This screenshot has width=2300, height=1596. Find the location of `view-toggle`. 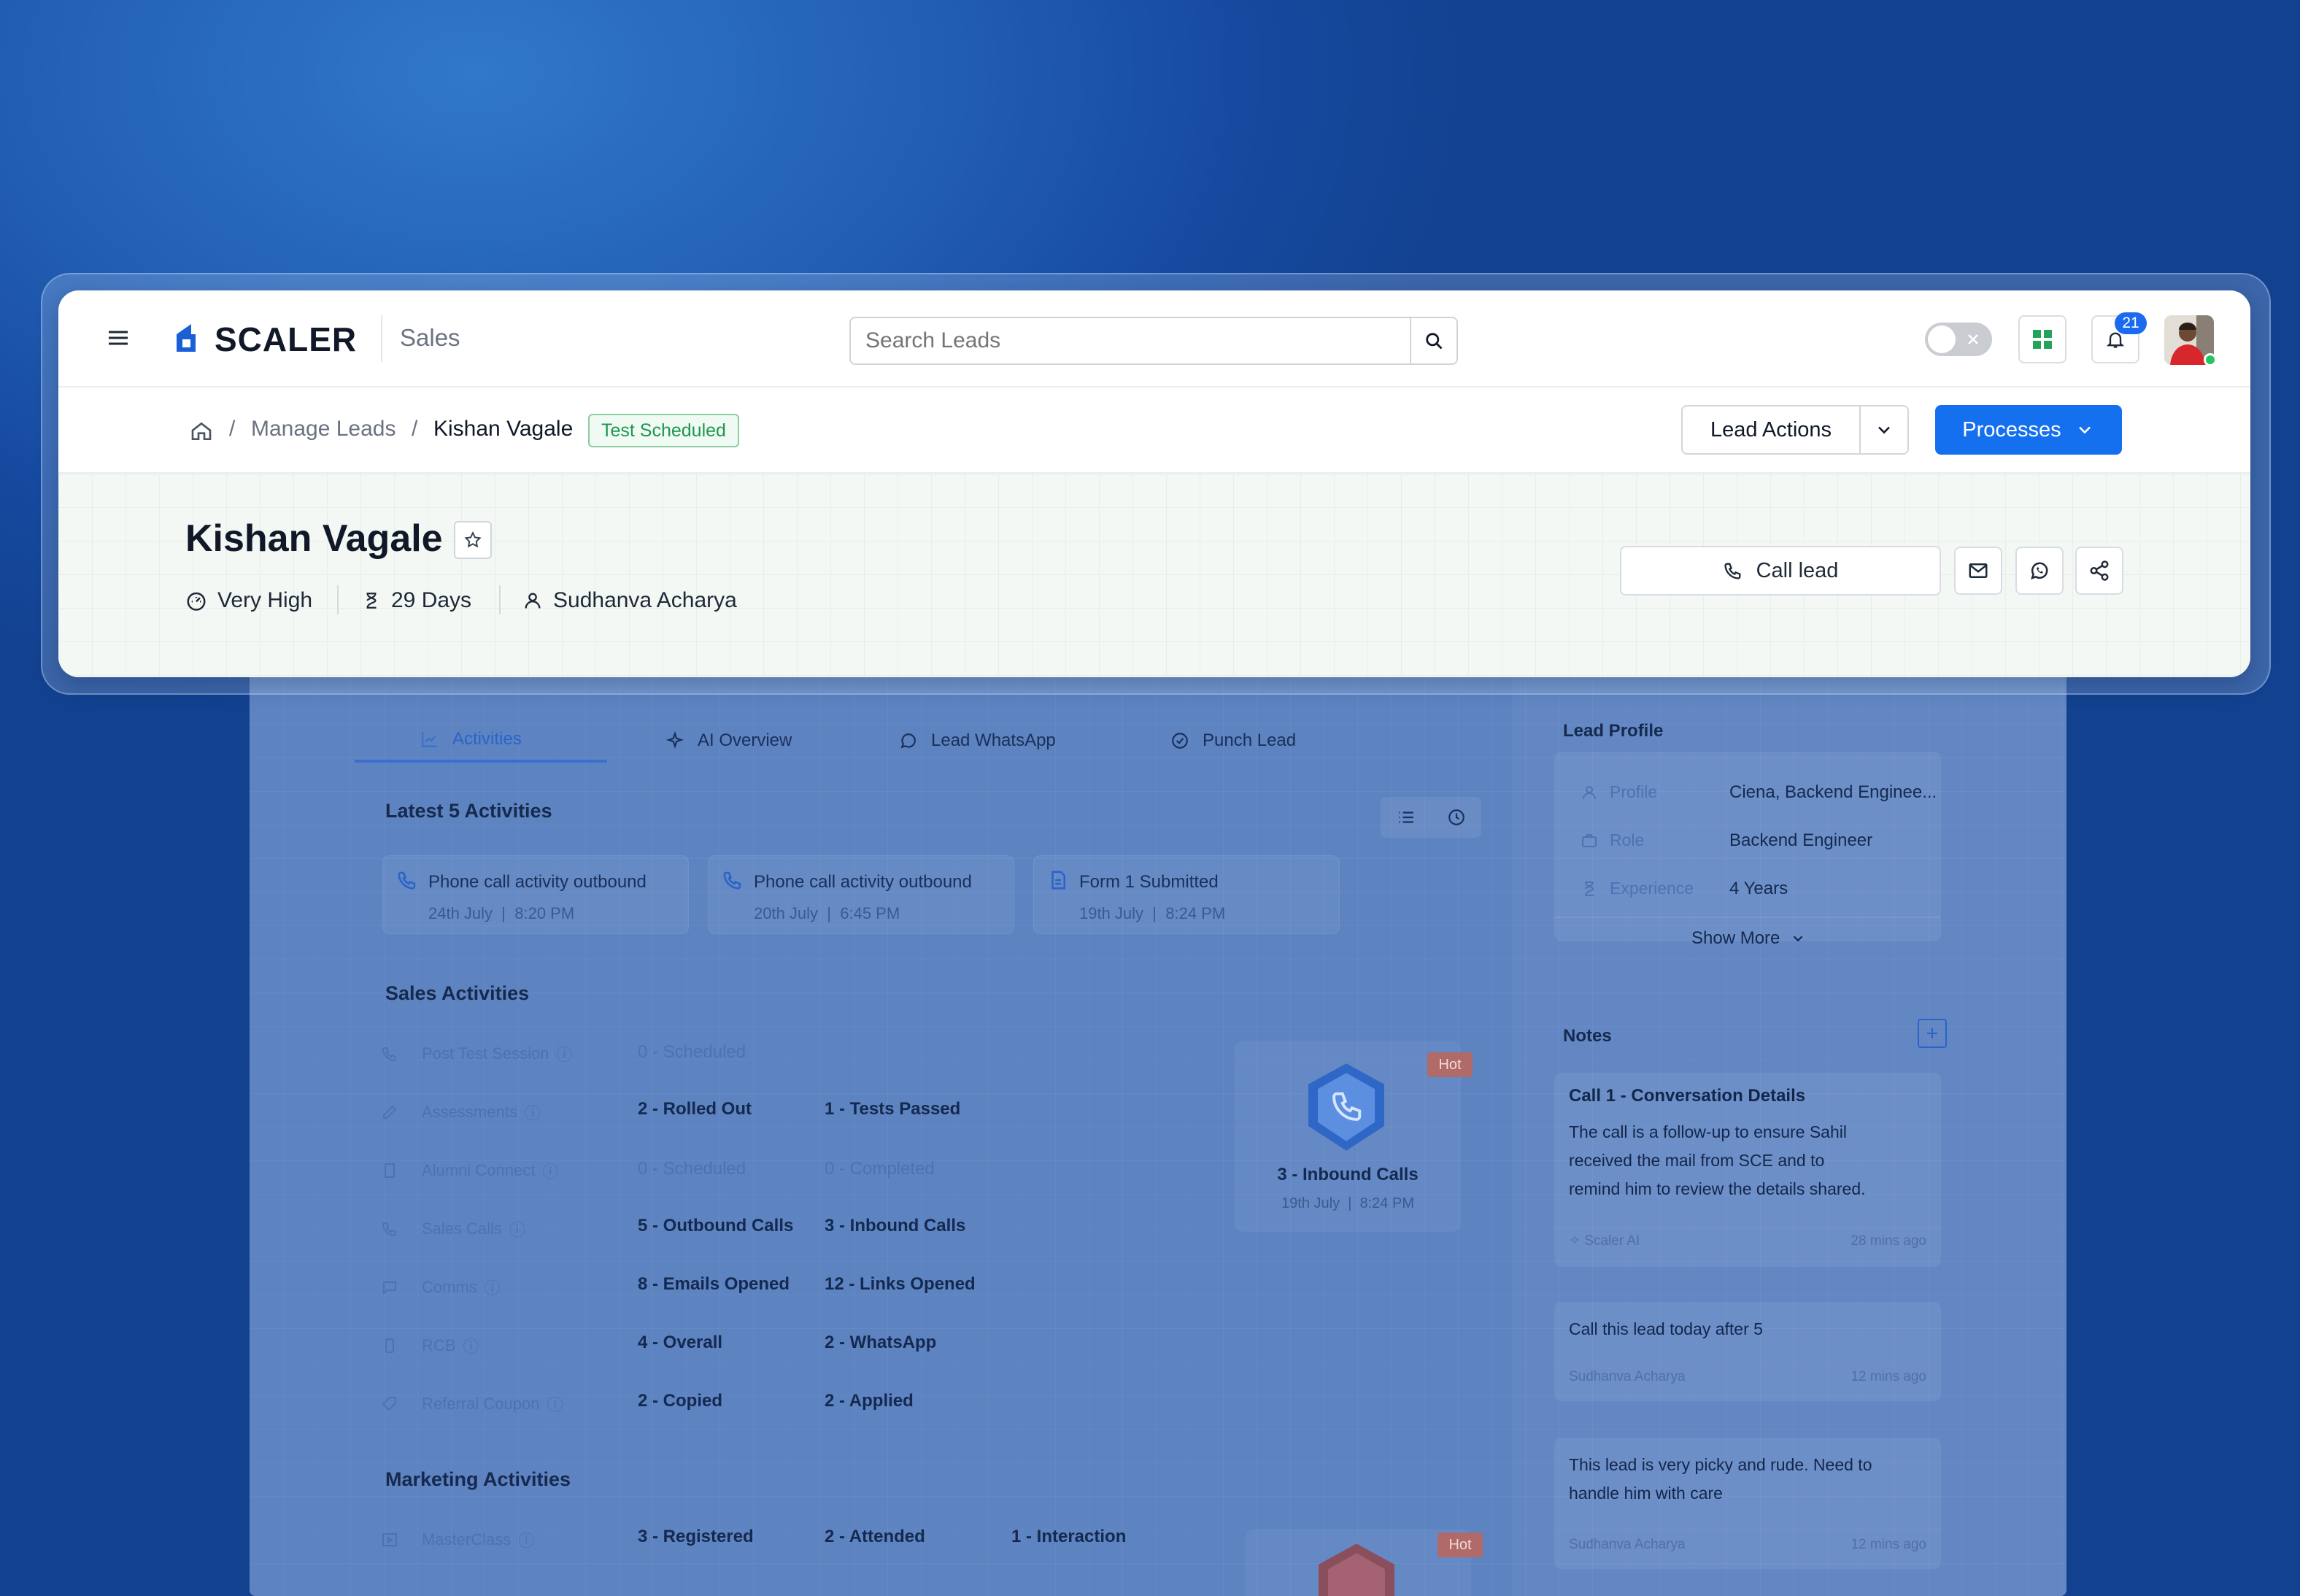

view-toggle is located at coordinates (1431, 817).